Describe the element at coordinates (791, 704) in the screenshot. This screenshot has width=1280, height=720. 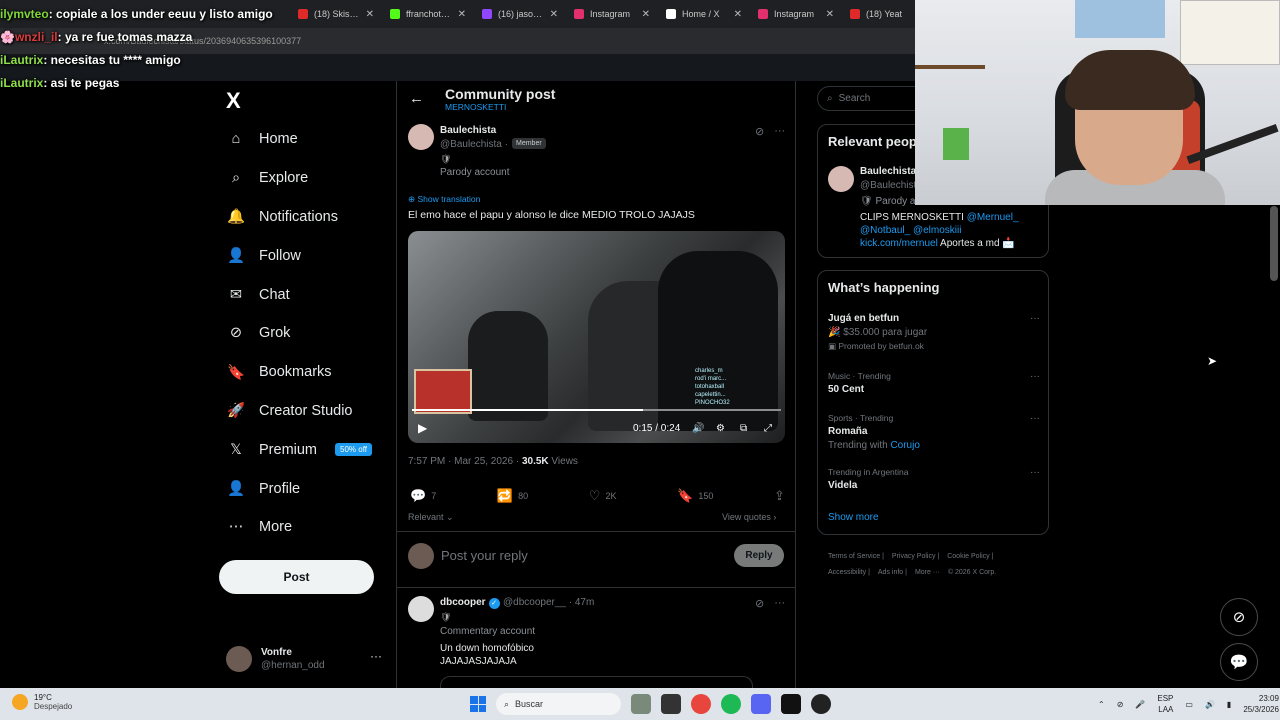
I see `tiktok-icon` at that location.